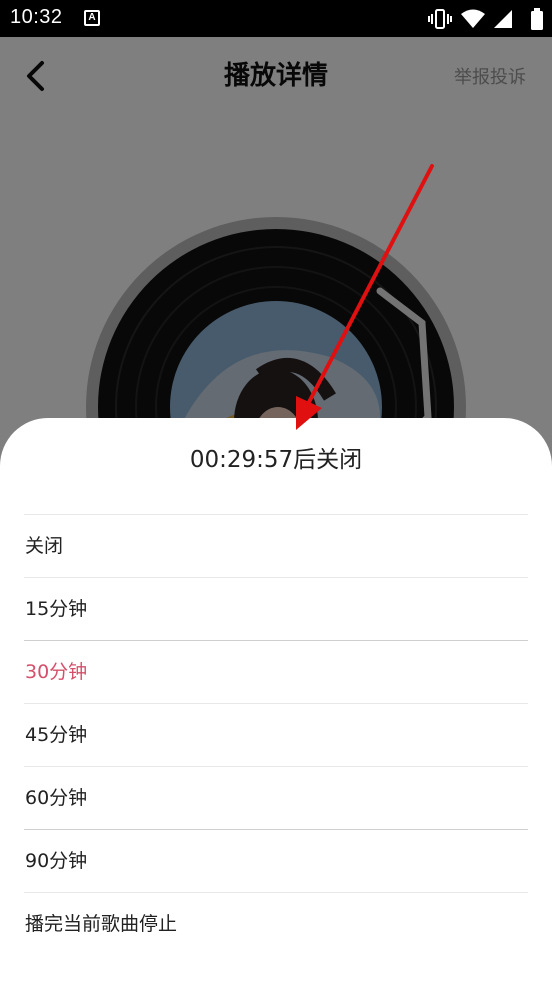 This screenshot has height=981, width=552. I want to click on timer-option-15min: 15分钟, so click(276, 608).